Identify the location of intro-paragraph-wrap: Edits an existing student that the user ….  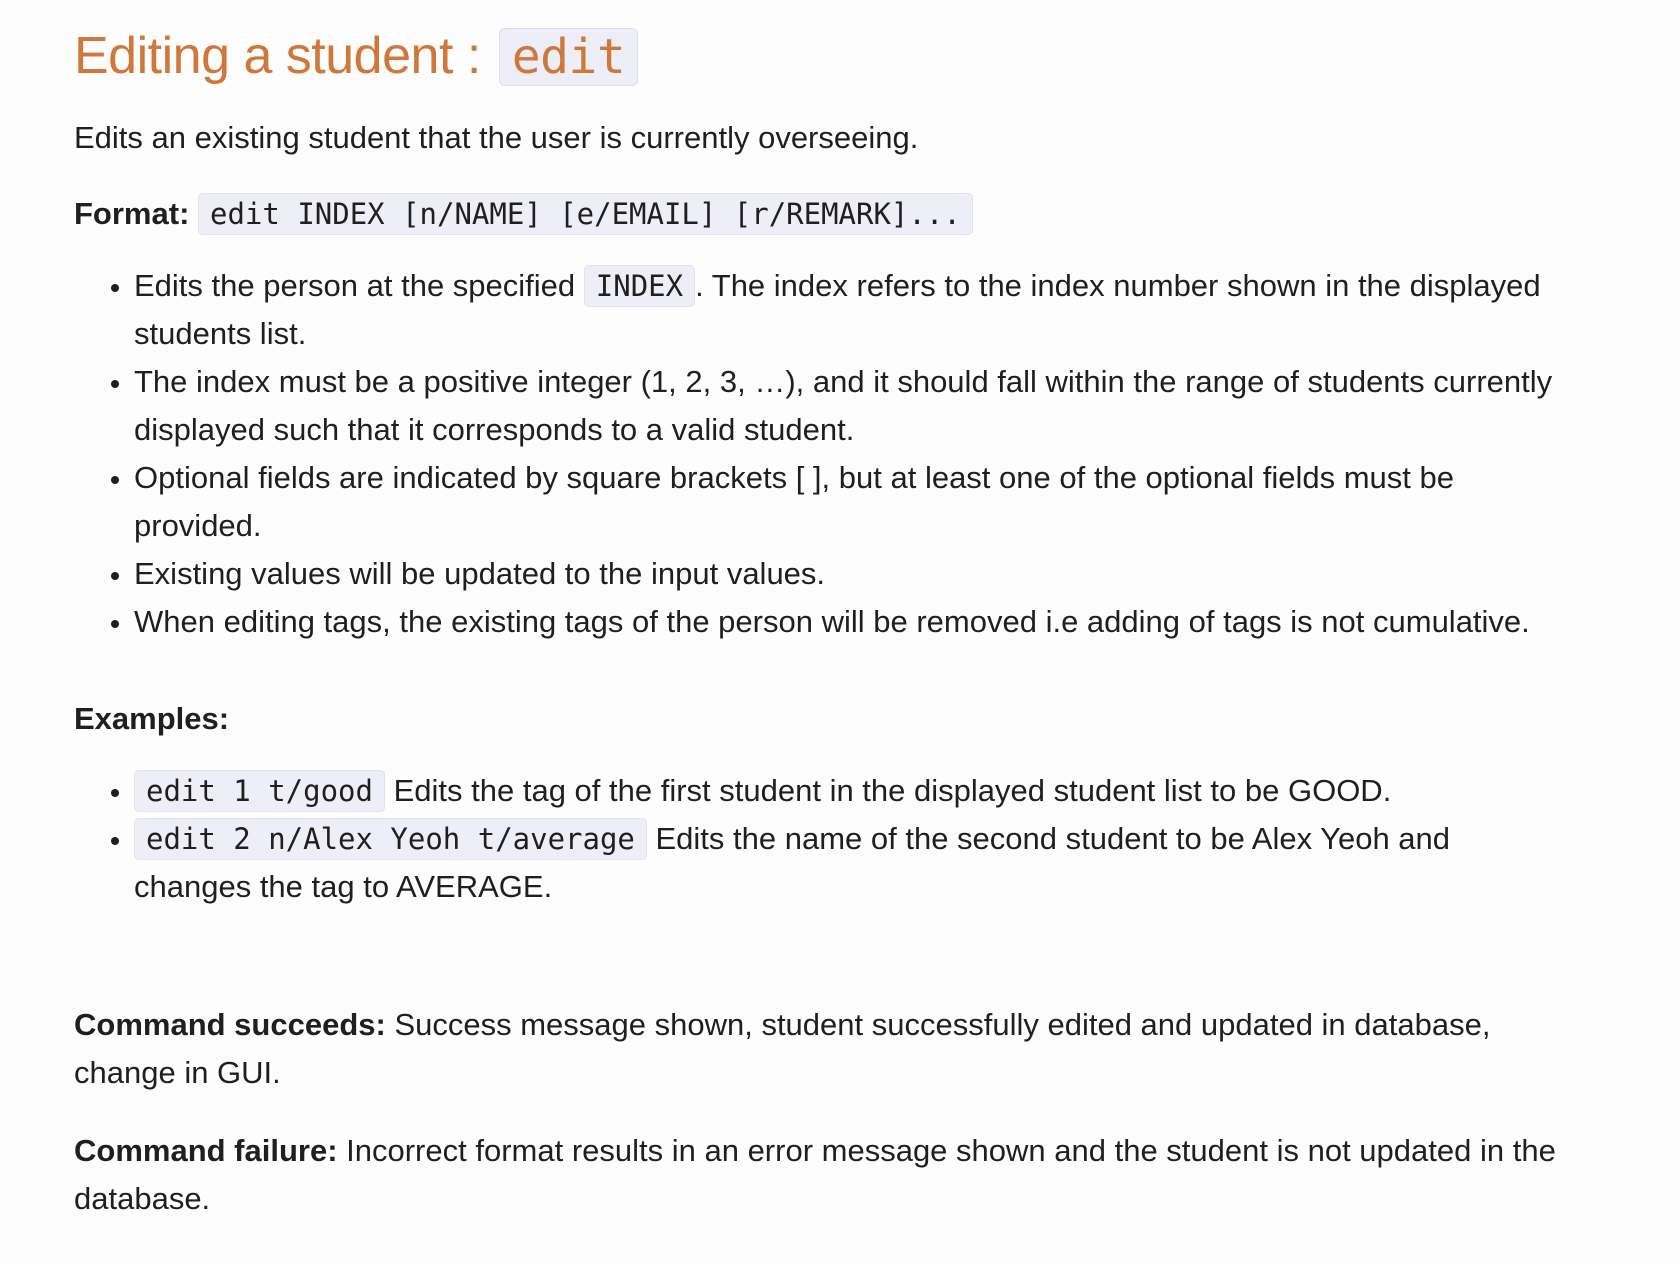
(824, 138).